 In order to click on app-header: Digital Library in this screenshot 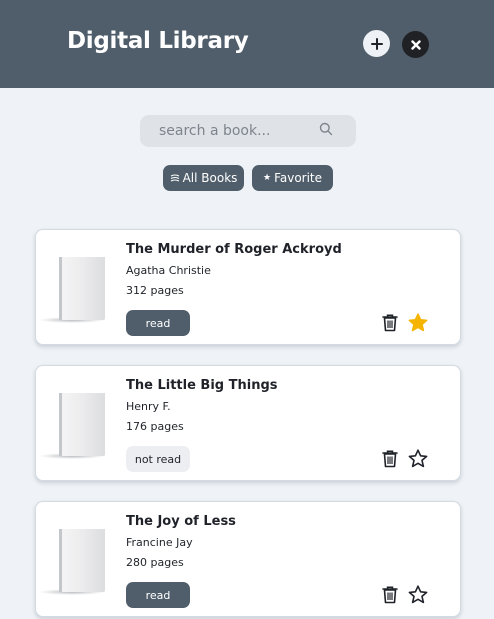, I will do `click(247, 44)`.